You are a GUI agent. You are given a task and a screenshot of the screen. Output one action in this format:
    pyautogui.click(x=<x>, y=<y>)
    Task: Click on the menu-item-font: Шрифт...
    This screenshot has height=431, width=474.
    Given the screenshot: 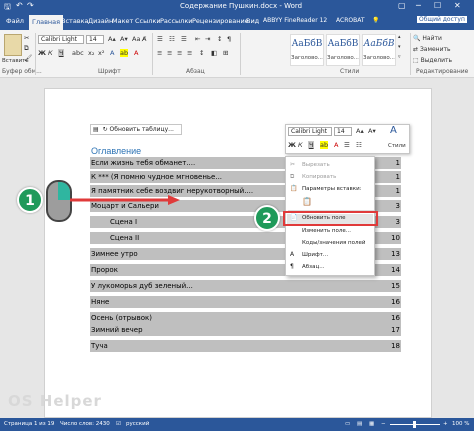 What is the action you would take?
    pyautogui.click(x=315, y=255)
    